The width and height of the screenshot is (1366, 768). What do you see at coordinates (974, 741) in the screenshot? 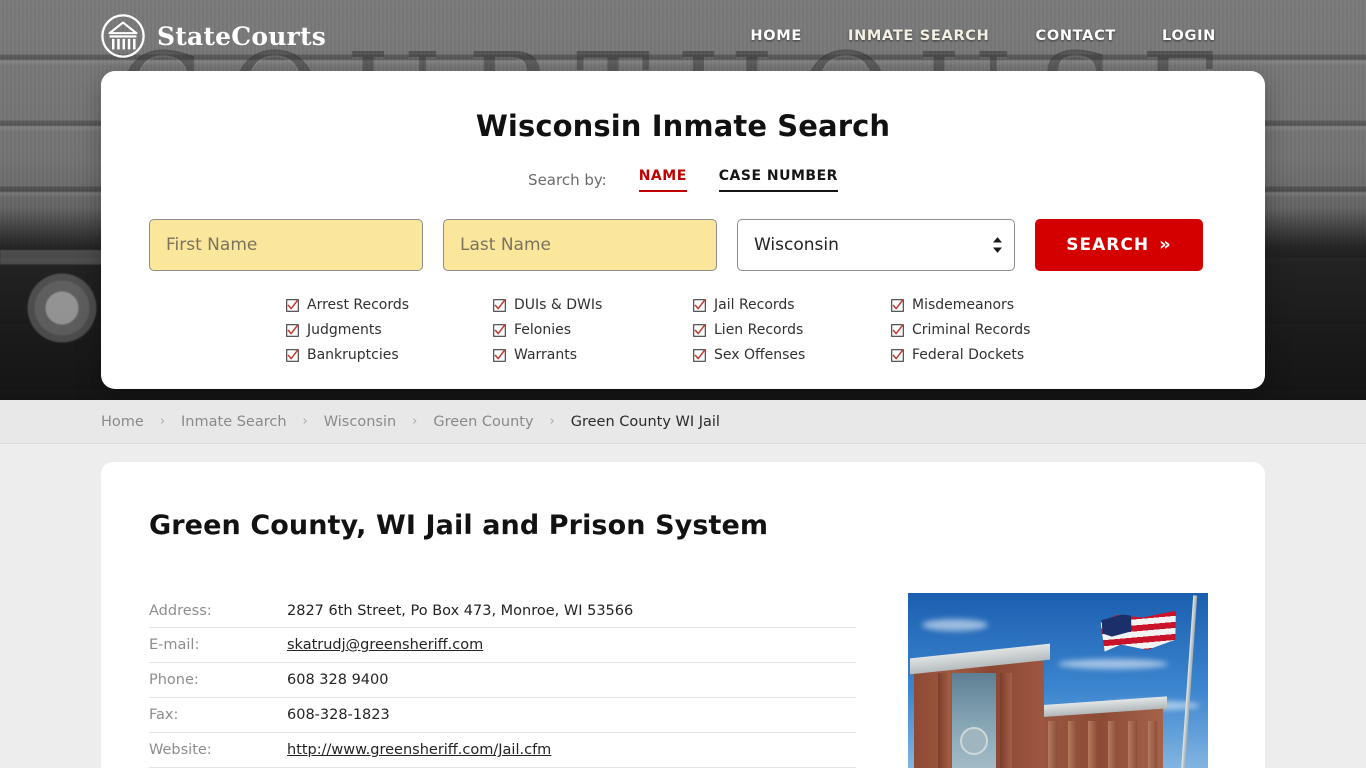
I see `photo-clock` at bounding box center [974, 741].